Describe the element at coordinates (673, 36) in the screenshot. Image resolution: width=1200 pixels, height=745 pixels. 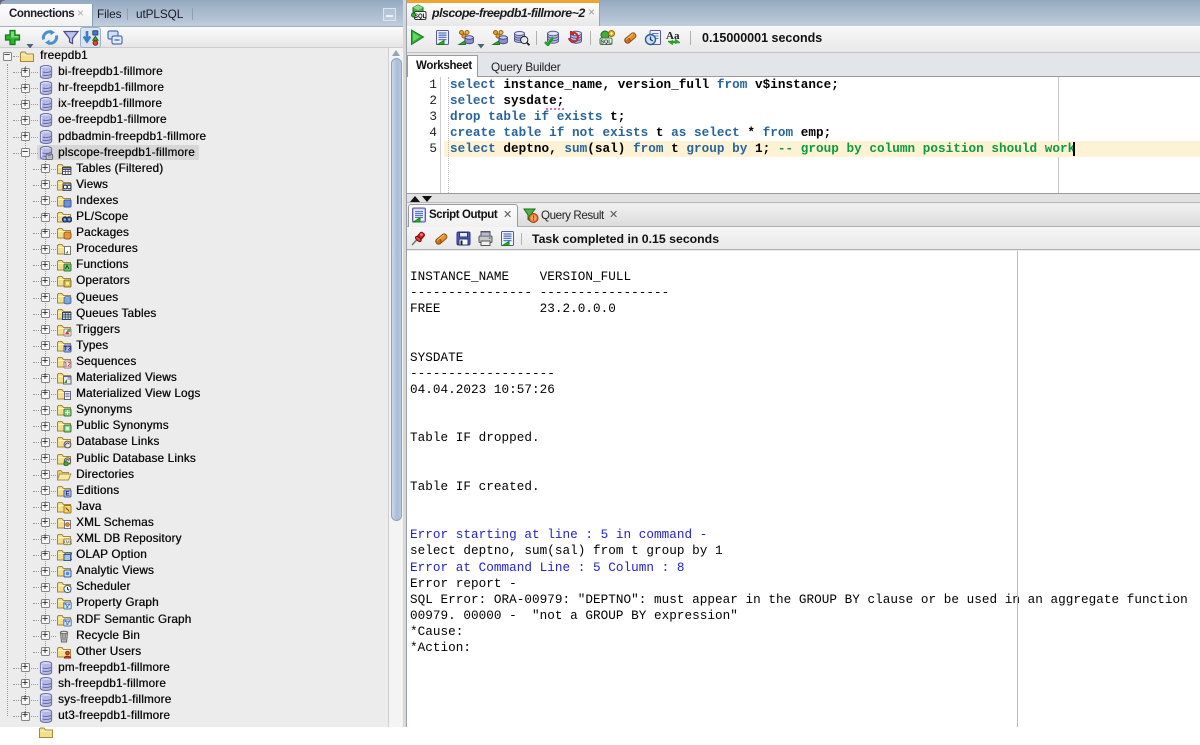
I see `svg-text: Aa` at that location.